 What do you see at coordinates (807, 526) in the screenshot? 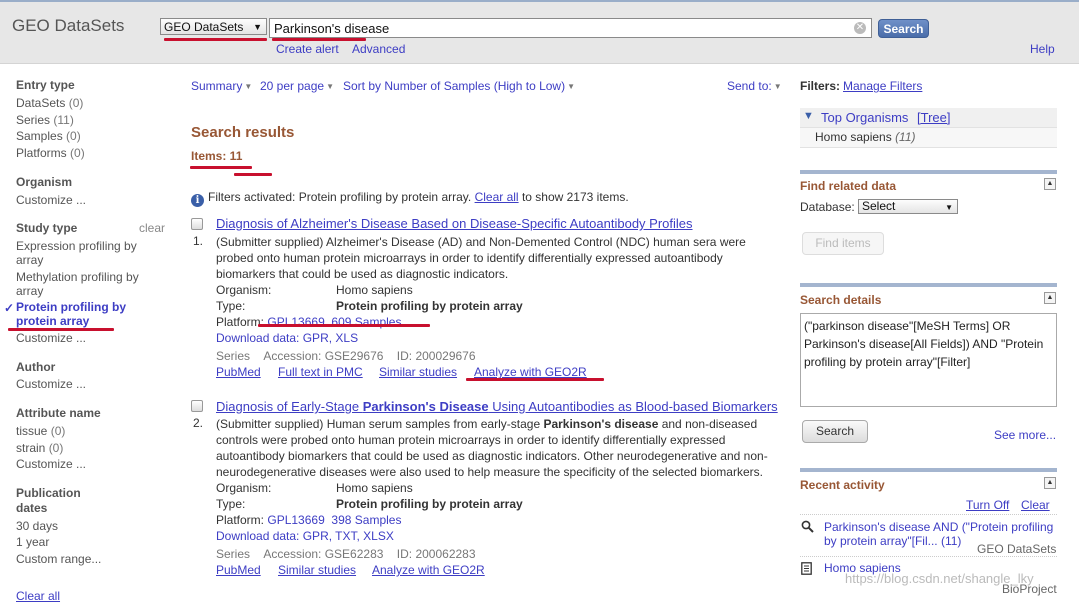
I see `search-icon` at bounding box center [807, 526].